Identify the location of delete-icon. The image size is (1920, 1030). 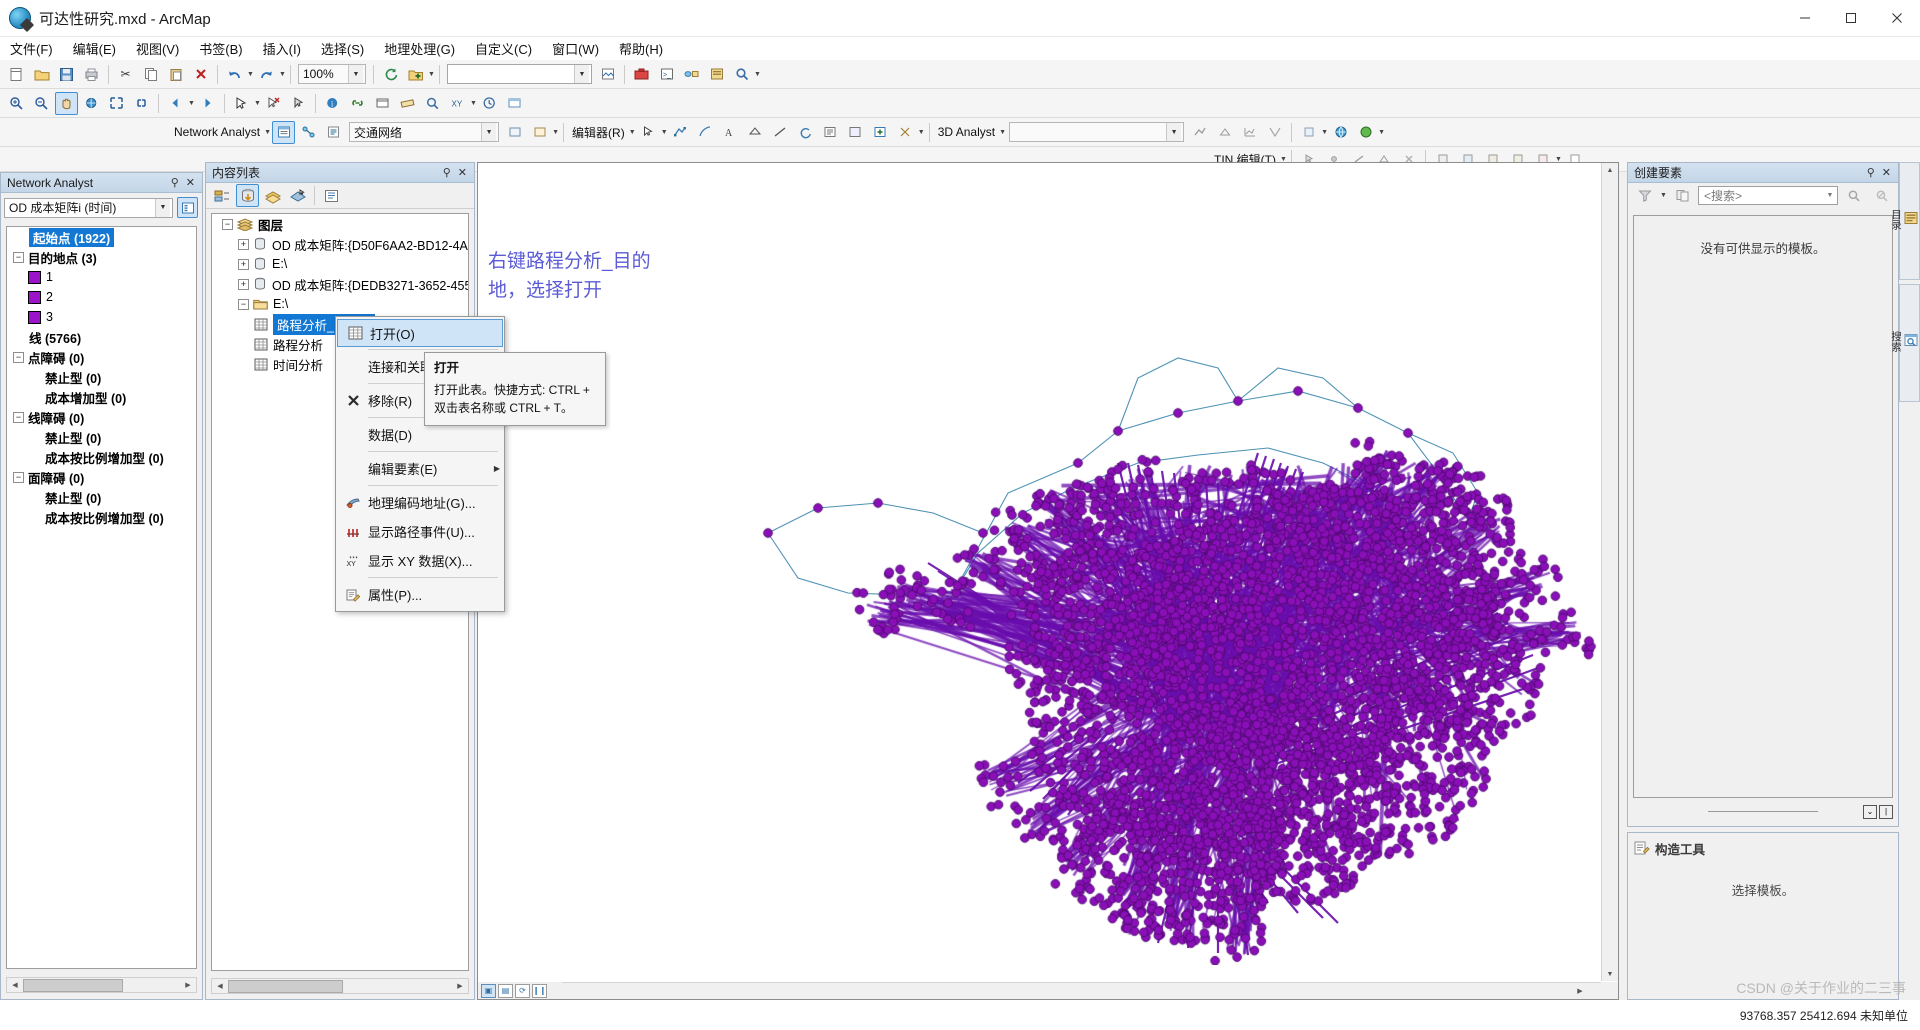
(200, 74).